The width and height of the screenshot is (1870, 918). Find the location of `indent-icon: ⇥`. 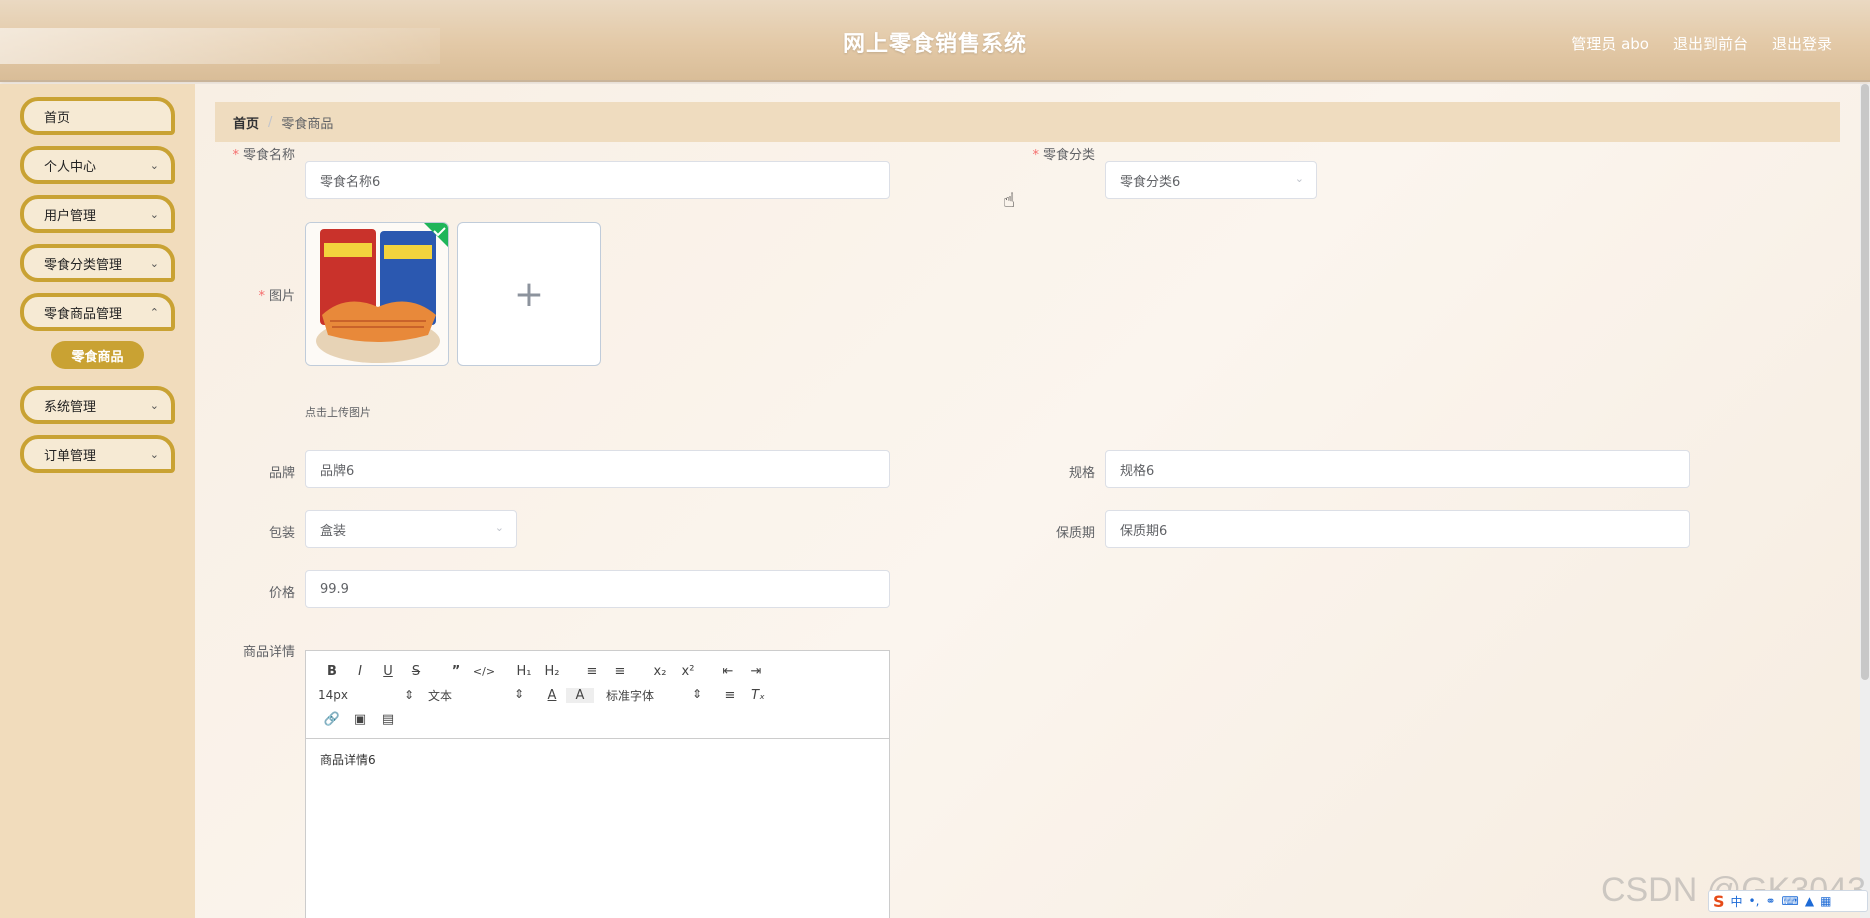

indent-icon: ⇥ is located at coordinates (756, 671).